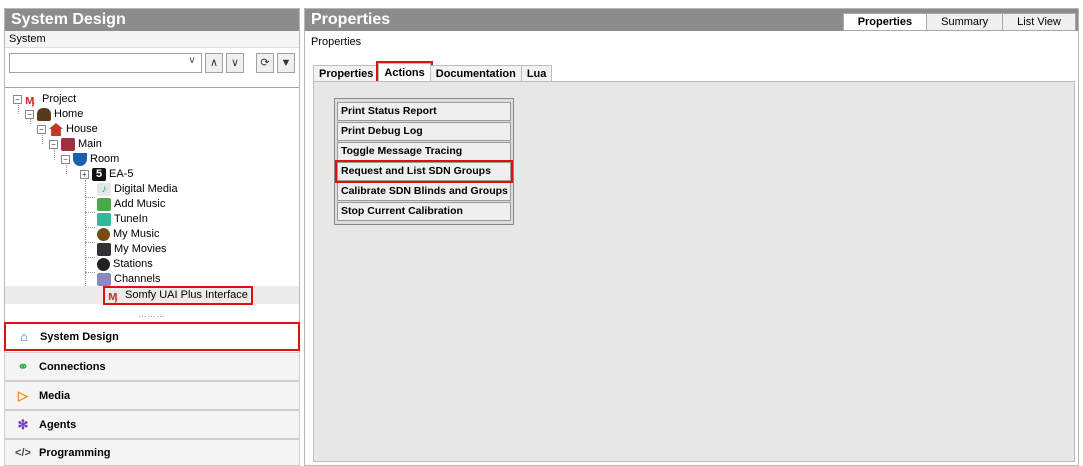 Image resolution: width=1083 pixels, height=466 pixels. What do you see at coordinates (90, 144) in the screenshot?
I see `tree-item-label: Main` at bounding box center [90, 144].